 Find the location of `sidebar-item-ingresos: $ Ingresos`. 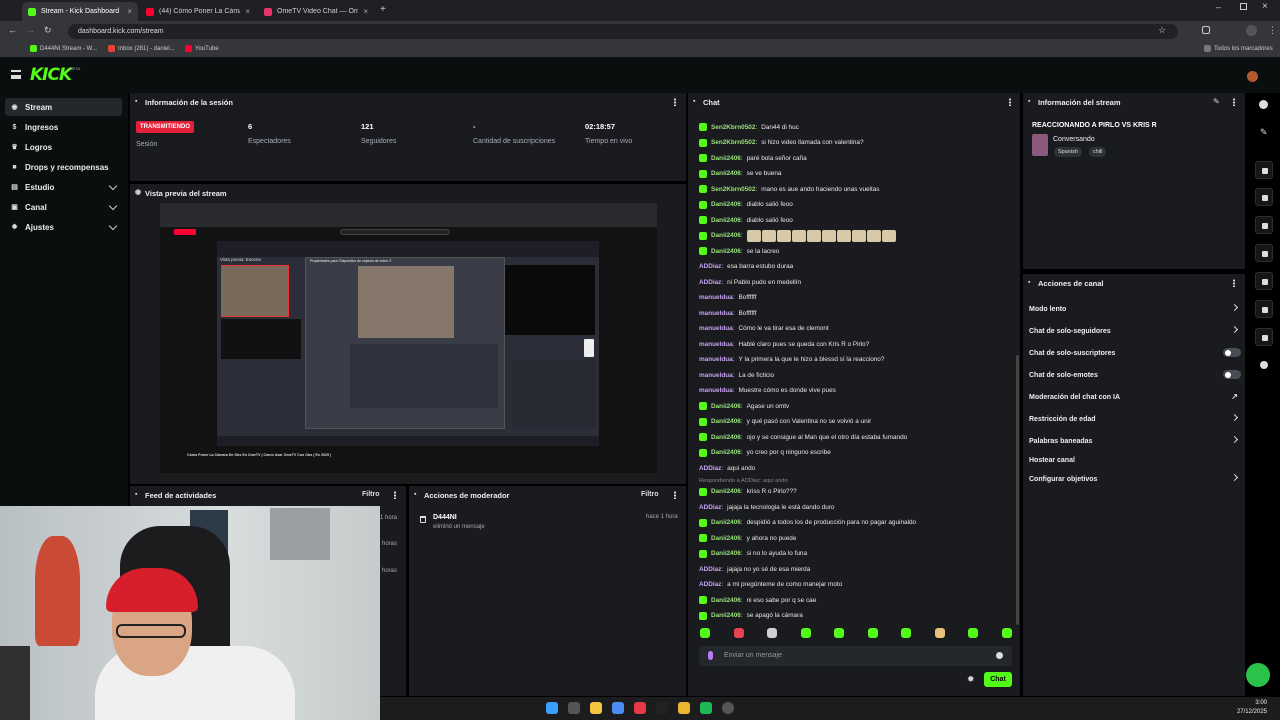

sidebar-item-ingresos: $ Ingresos is located at coordinates (63, 127).